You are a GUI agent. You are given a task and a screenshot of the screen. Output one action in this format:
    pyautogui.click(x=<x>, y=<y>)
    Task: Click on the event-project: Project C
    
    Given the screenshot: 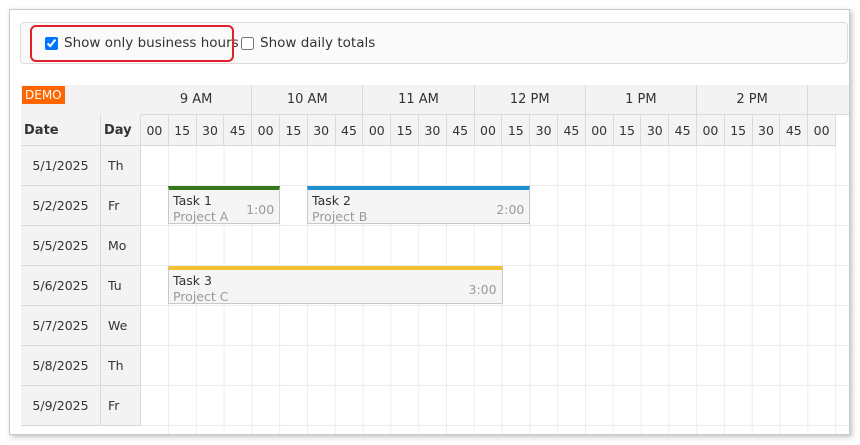 What is the action you would take?
    pyautogui.click(x=201, y=296)
    